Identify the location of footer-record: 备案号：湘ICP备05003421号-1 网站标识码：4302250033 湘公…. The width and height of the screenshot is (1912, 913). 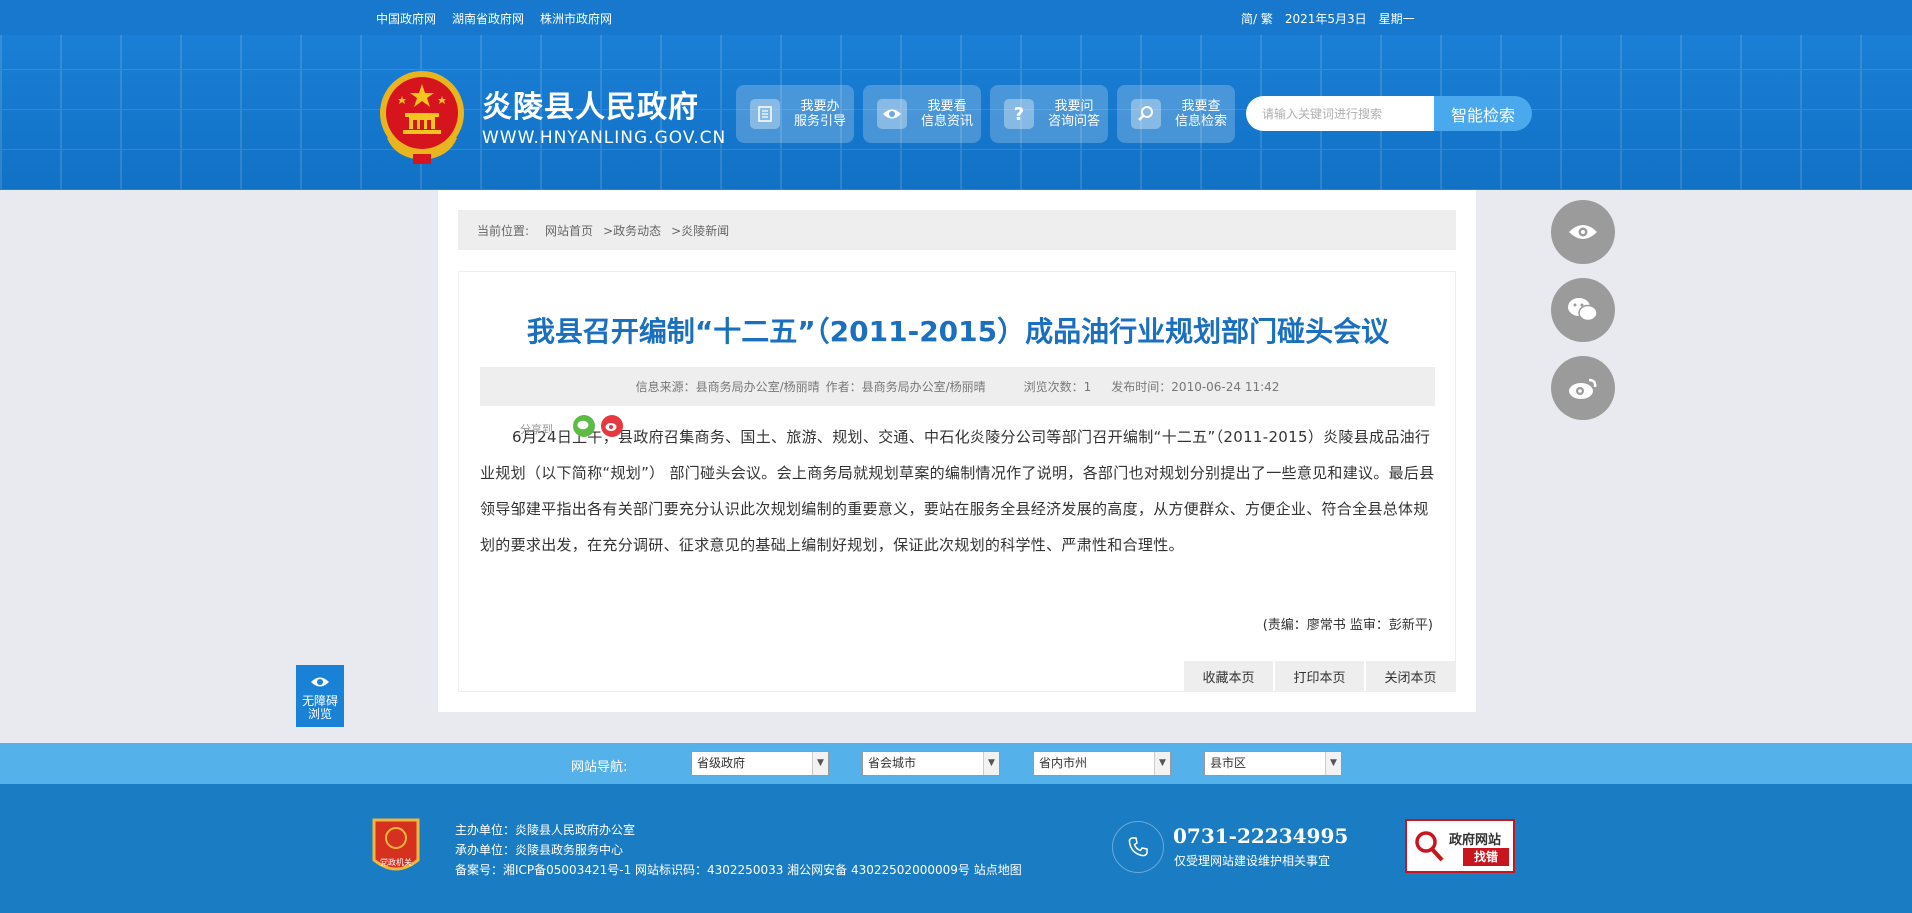
(738, 870).